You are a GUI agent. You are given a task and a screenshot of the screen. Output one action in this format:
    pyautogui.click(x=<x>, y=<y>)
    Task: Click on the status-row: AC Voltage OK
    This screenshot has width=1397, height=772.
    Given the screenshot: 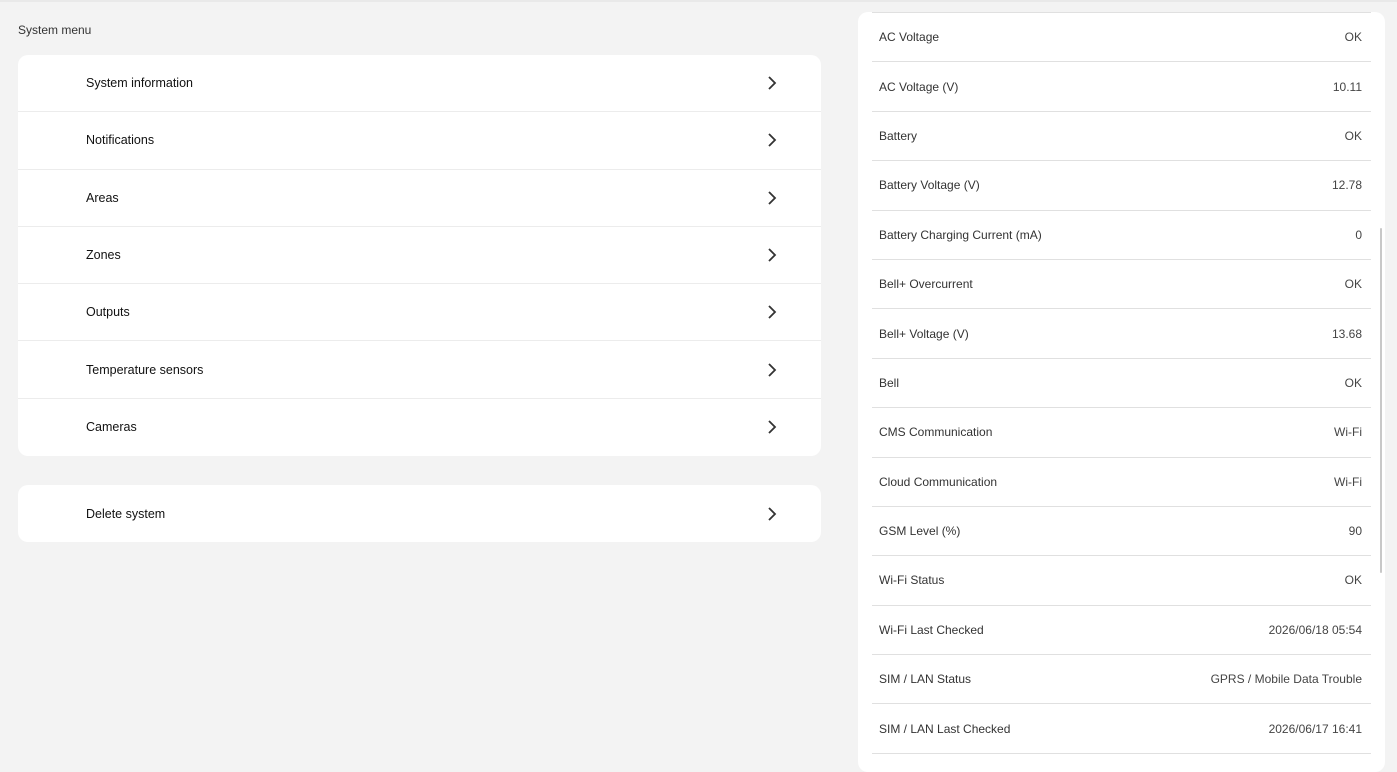 What is the action you would take?
    pyautogui.click(x=1121, y=38)
    